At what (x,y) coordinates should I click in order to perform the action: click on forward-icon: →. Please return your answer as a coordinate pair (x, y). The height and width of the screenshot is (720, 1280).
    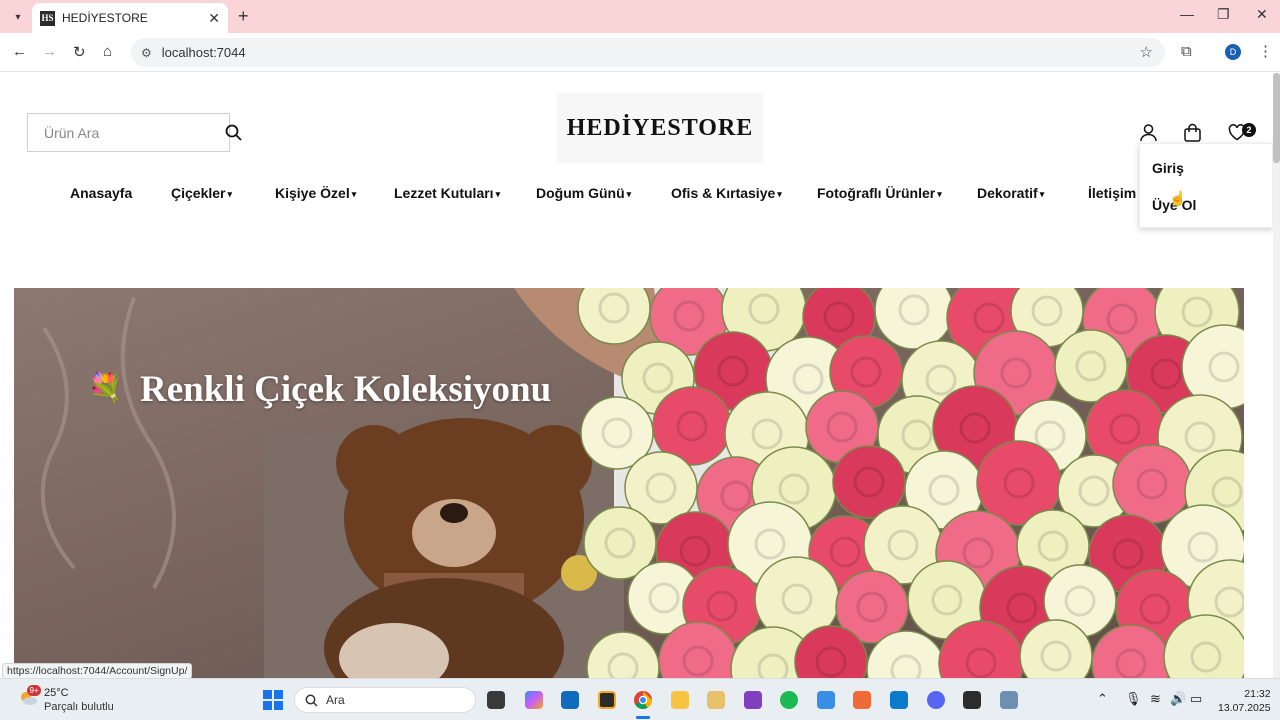
    Looking at the image, I should click on (49, 51).